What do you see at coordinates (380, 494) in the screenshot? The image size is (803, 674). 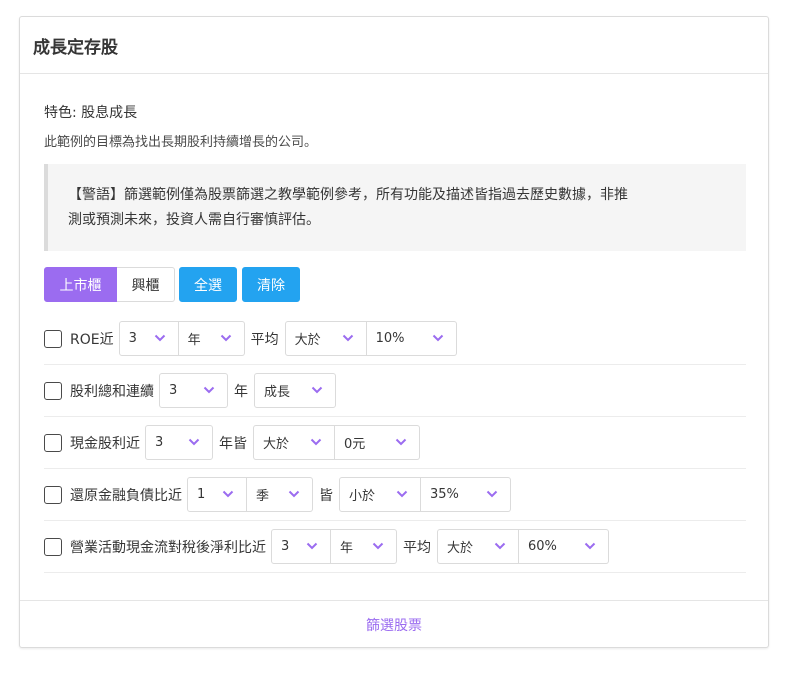 I see `comparison-select: 小於` at bounding box center [380, 494].